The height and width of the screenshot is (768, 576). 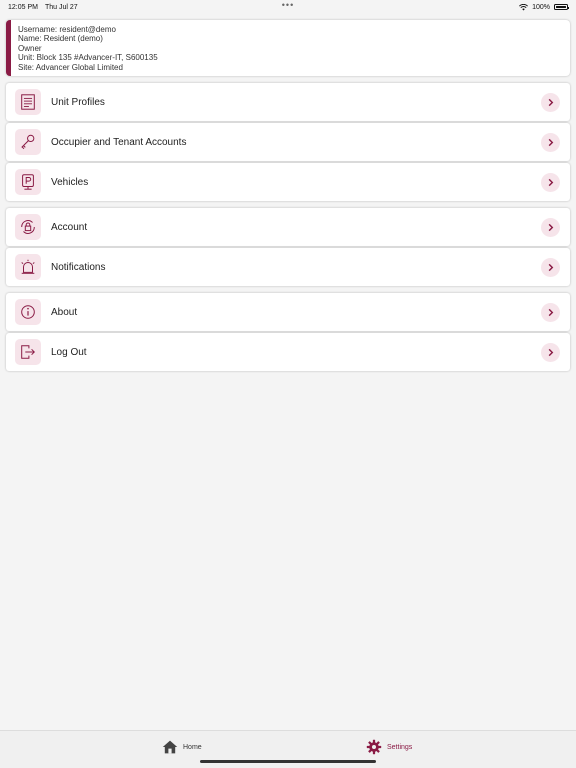 I want to click on document-icon, so click(x=28, y=102).